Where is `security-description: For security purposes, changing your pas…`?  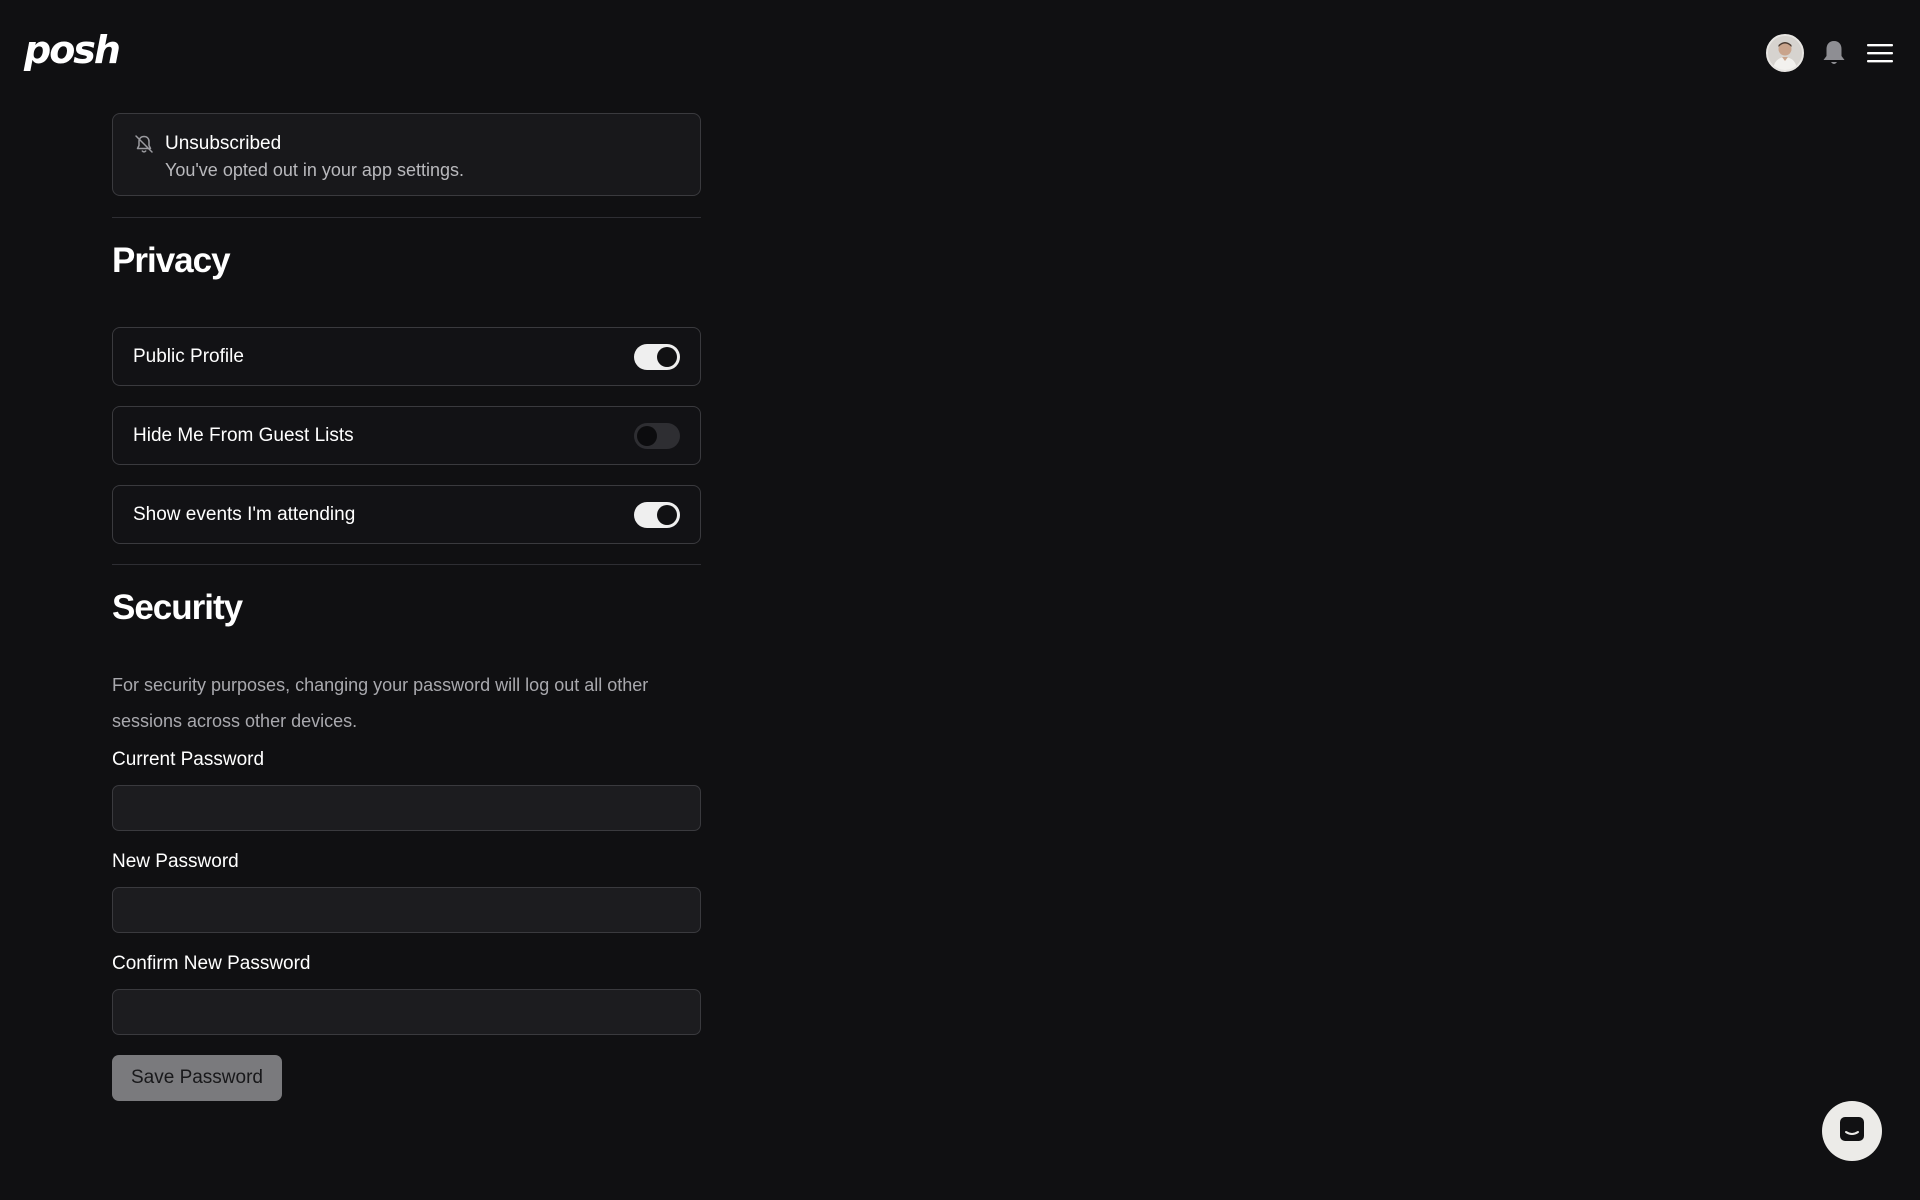
security-description: For security purposes, changing your pas… is located at coordinates (380, 703).